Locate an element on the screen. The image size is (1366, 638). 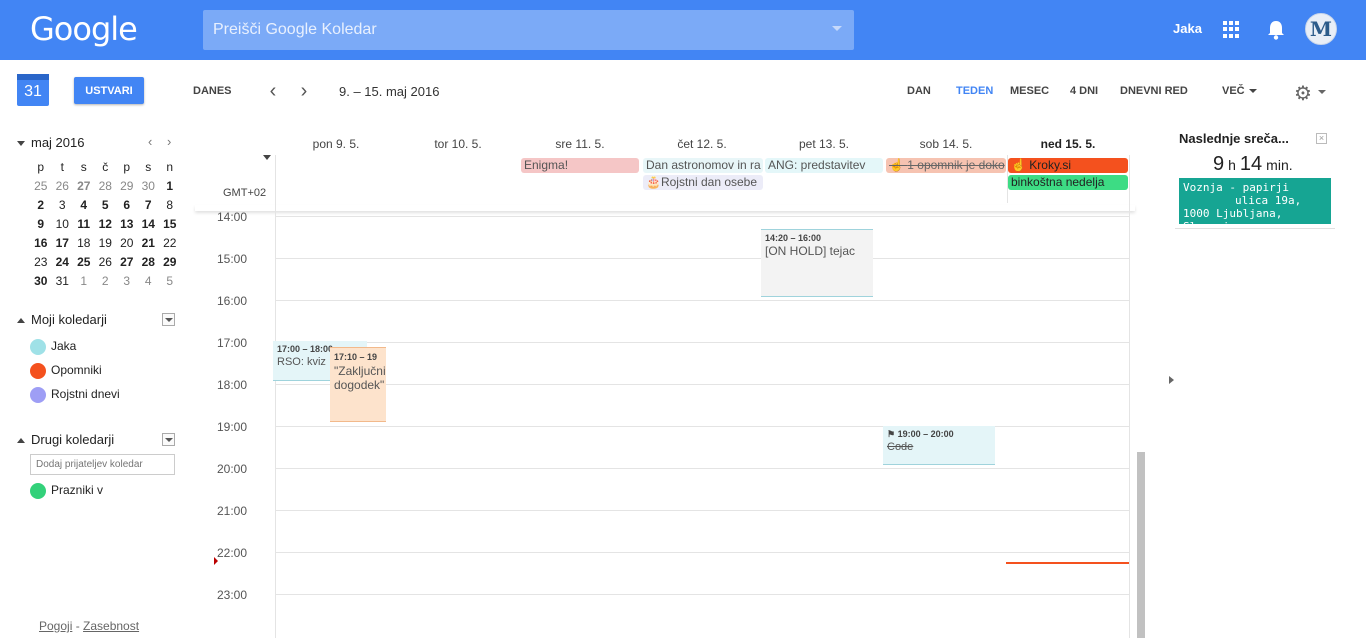
day-header-sat: sob 14. 5. is located at coordinates (946, 144).